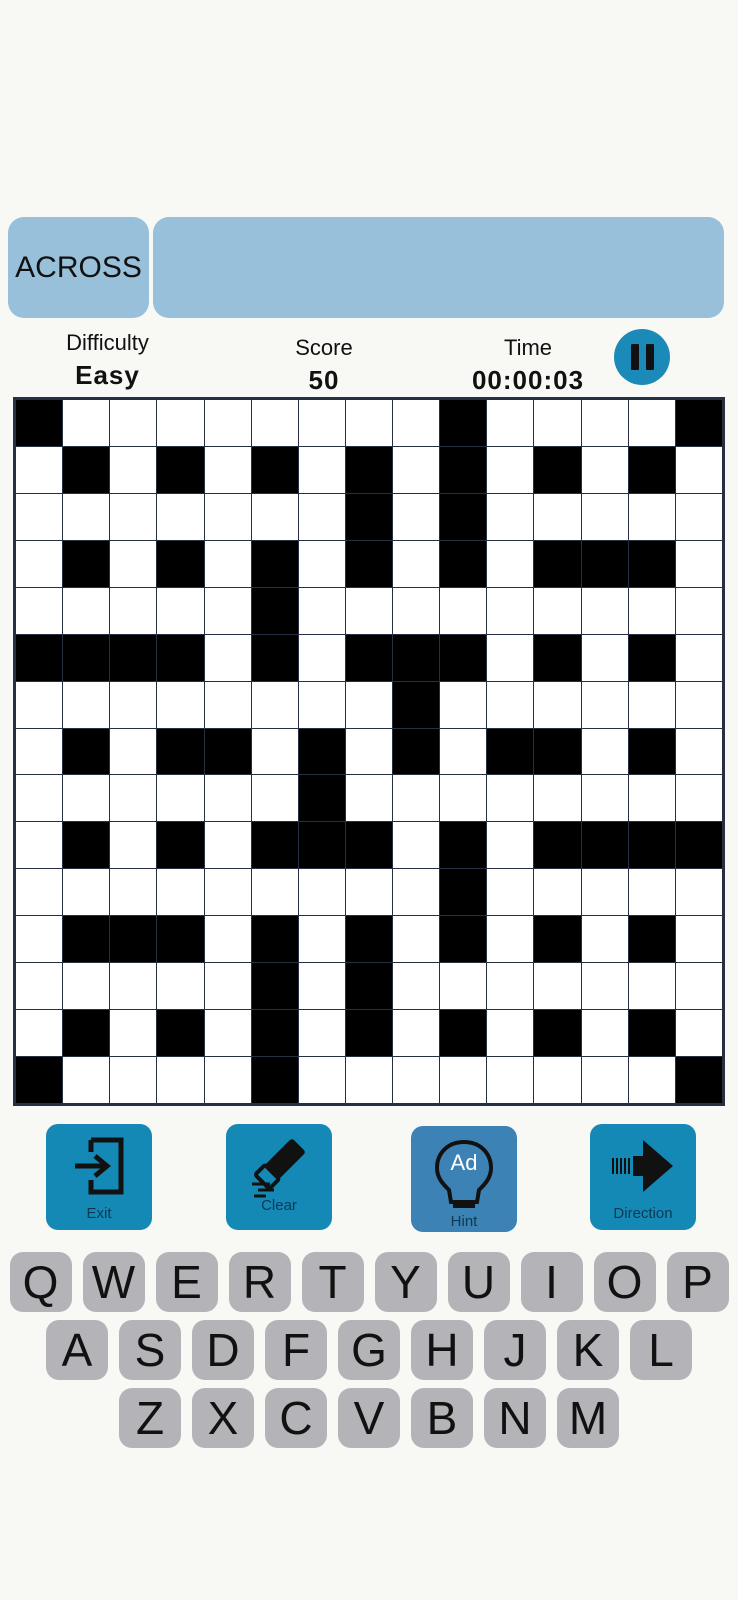  I want to click on pause-button, so click(642, 357).